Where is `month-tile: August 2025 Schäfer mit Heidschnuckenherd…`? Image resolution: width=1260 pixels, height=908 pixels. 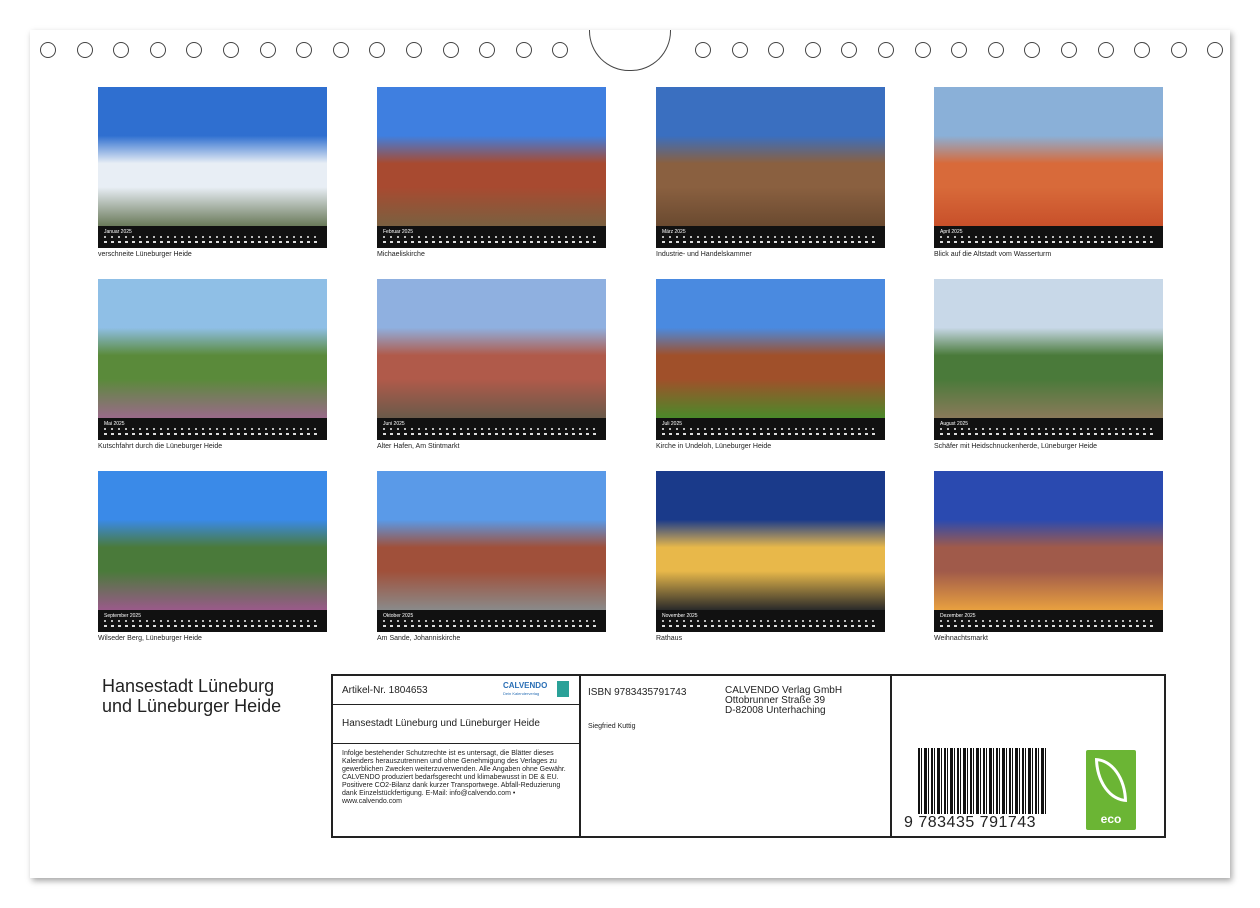
month-tile: August 2025 Schäfer mit Heidschnuckenherd… is located at coordinates (1048, 364).